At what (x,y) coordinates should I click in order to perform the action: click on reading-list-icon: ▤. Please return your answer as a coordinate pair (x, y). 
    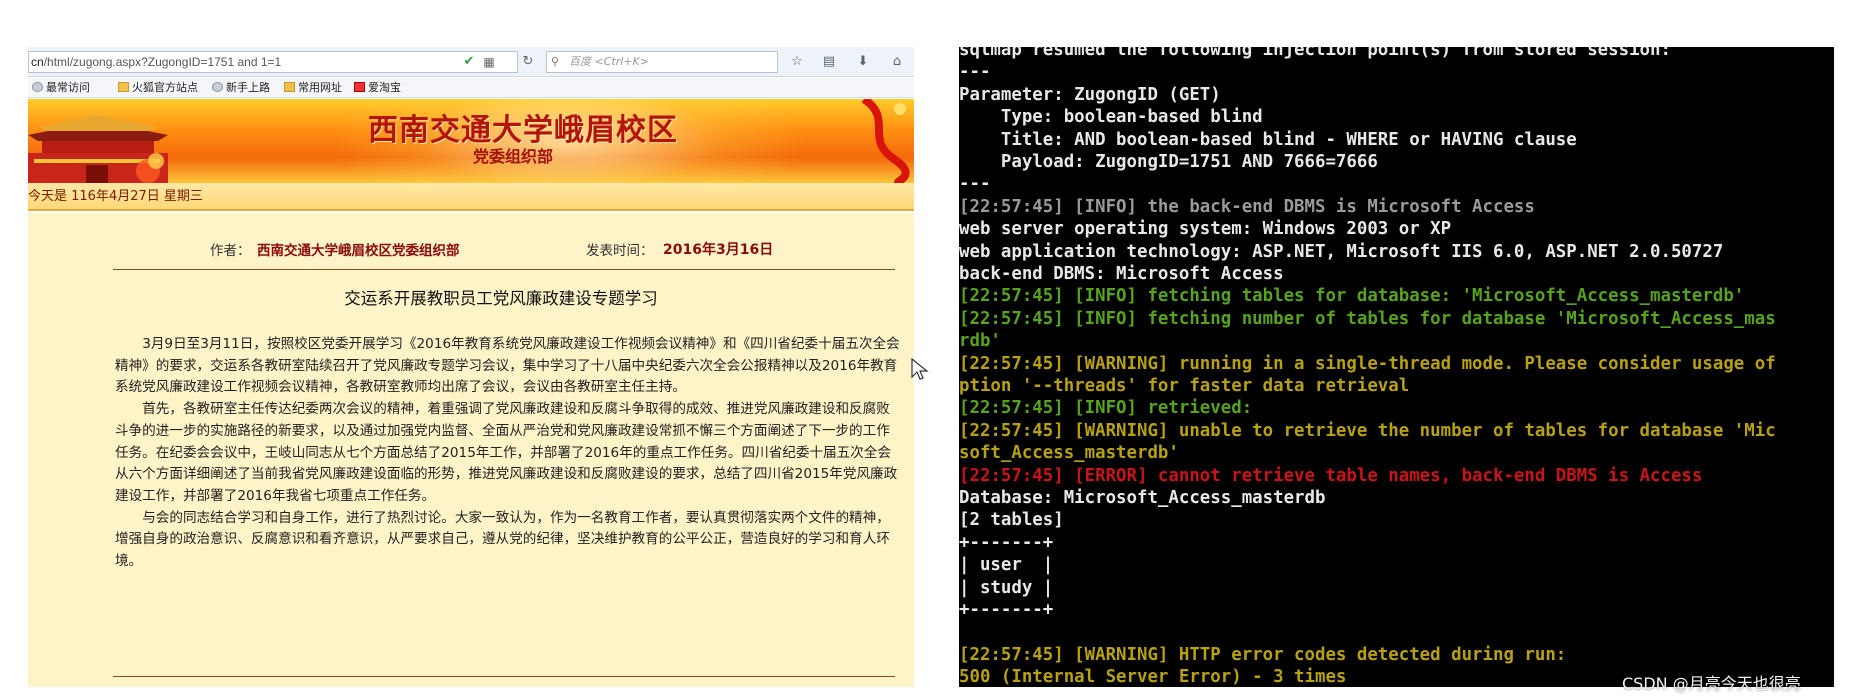
    Looking at the image, I should click on (829, 62).